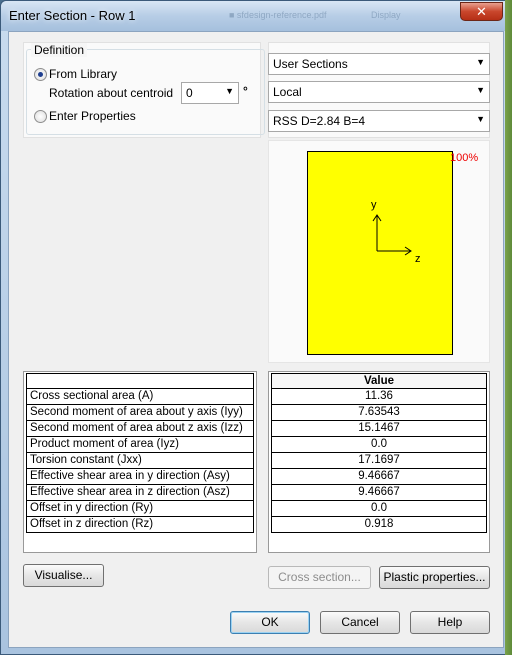 The image size is (512, 655). What do you see at coordinates (379, 92) in the screenshot?
I see `axes-select: Local ▼` at bounding box center [379, 92].